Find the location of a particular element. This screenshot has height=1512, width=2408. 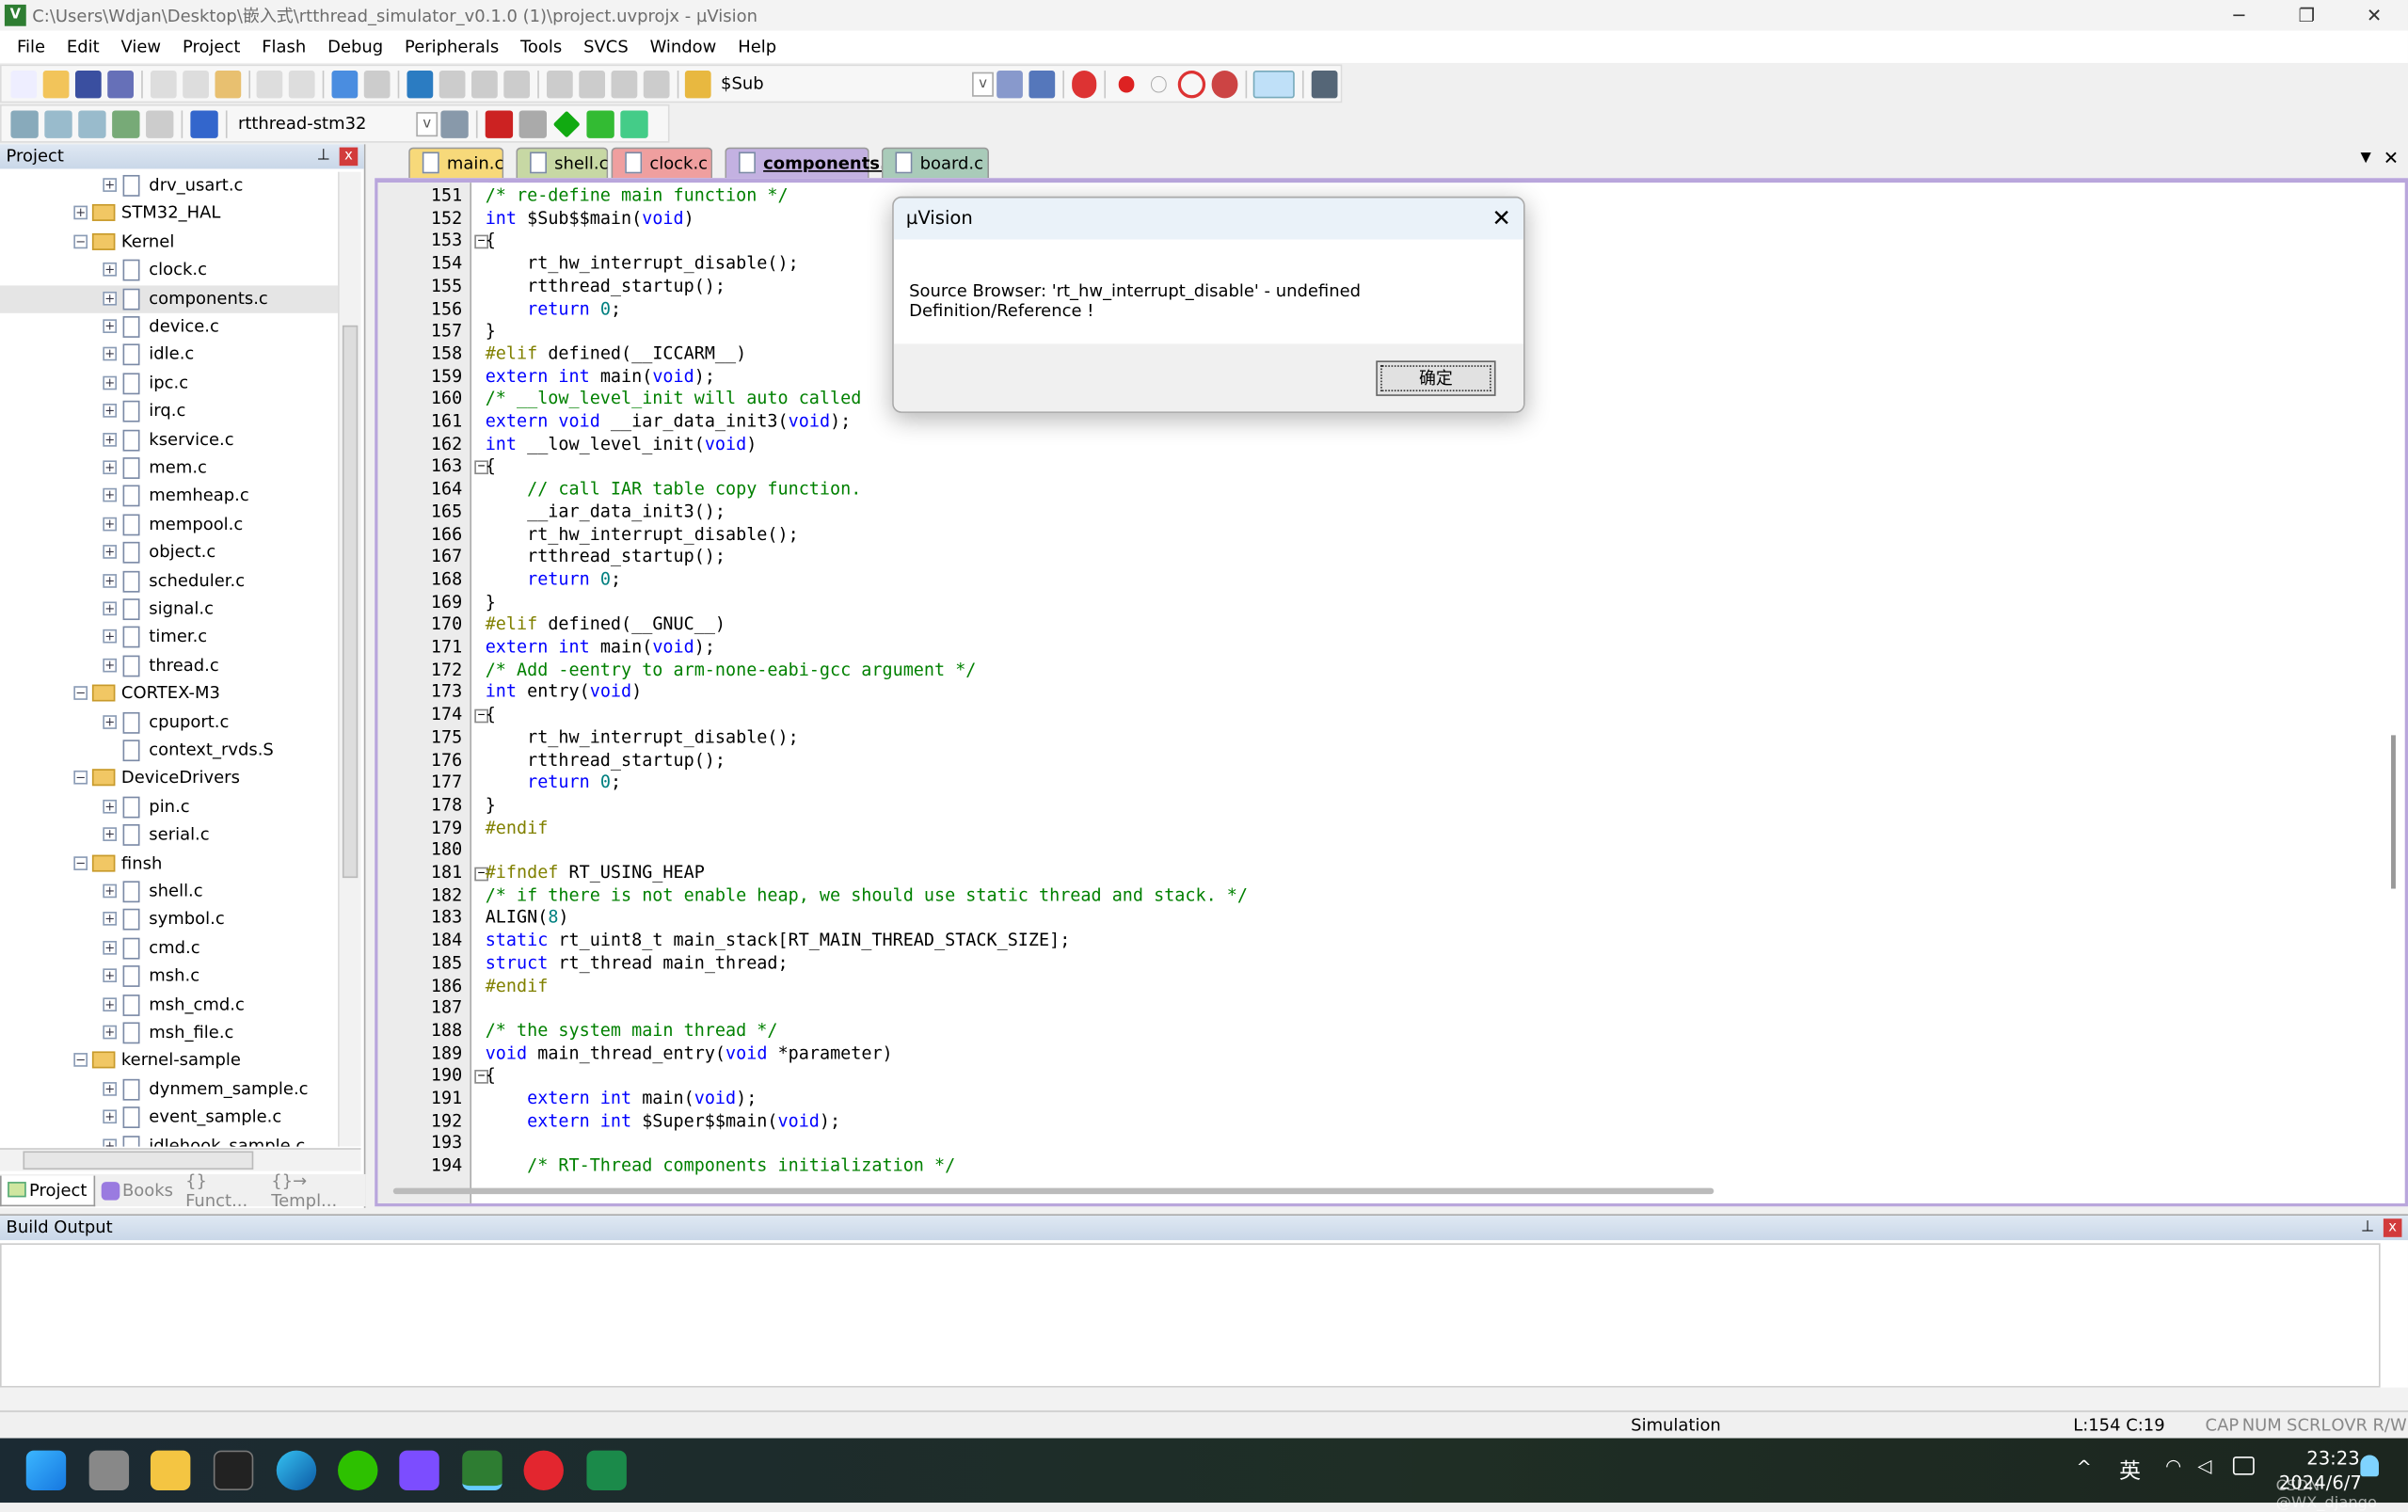

select-packs-icon is located at coordinates (532, 123).